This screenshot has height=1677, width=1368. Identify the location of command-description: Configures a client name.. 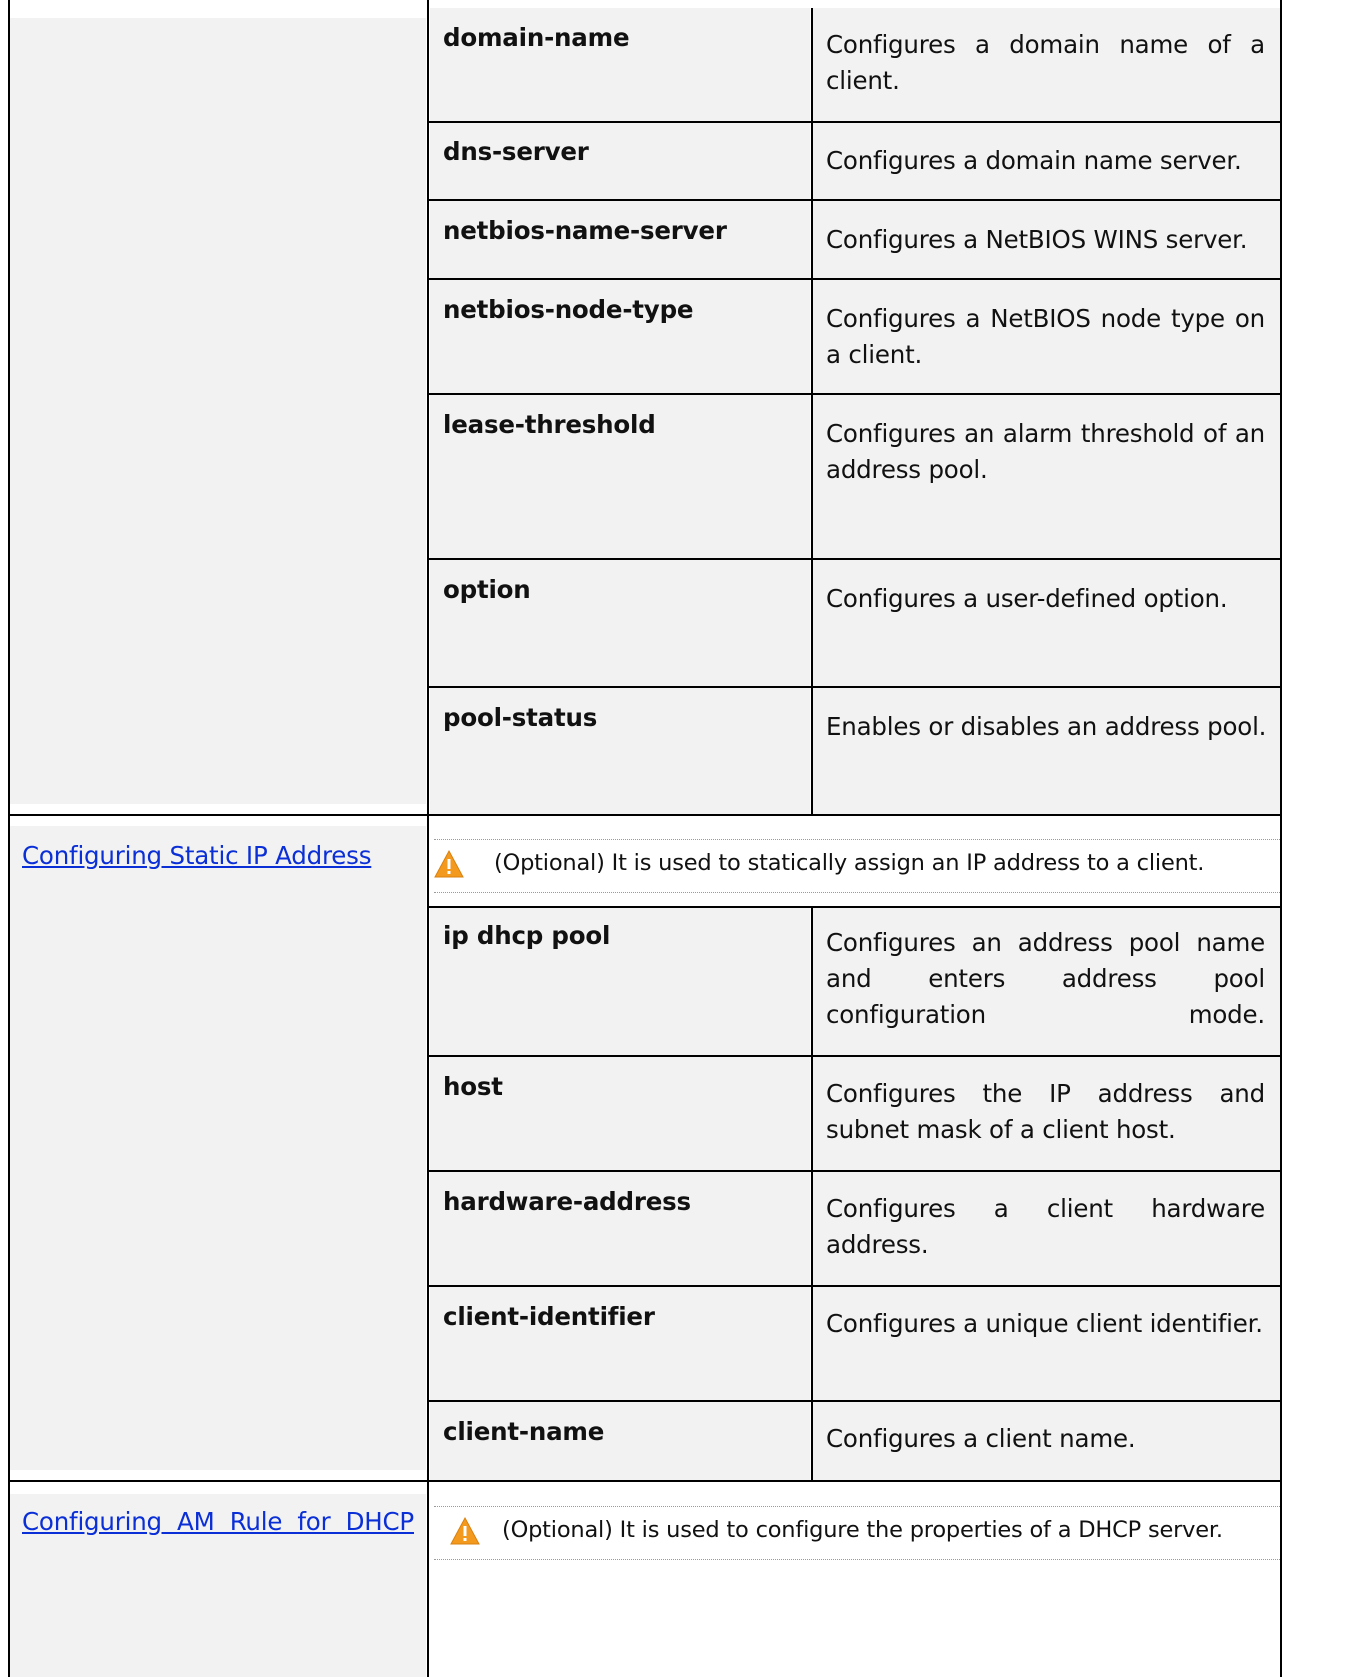
(981, 1438).